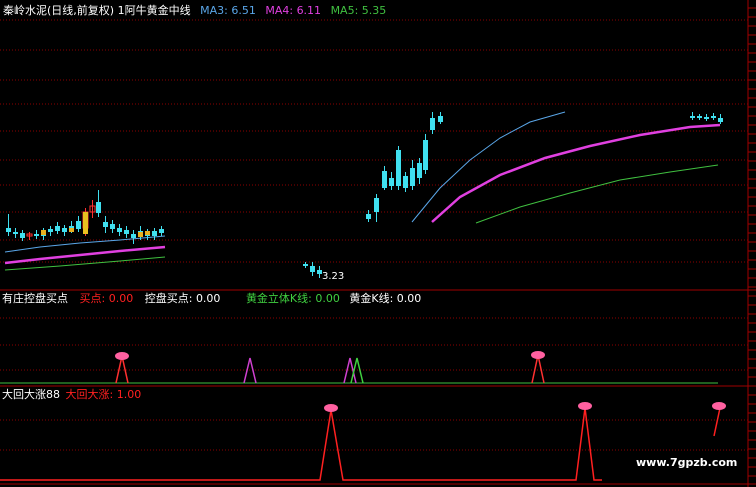 Image resolution: width=756 pixels, height=487 pixels. I want to click on ma4-line-right, so click(576, 173).